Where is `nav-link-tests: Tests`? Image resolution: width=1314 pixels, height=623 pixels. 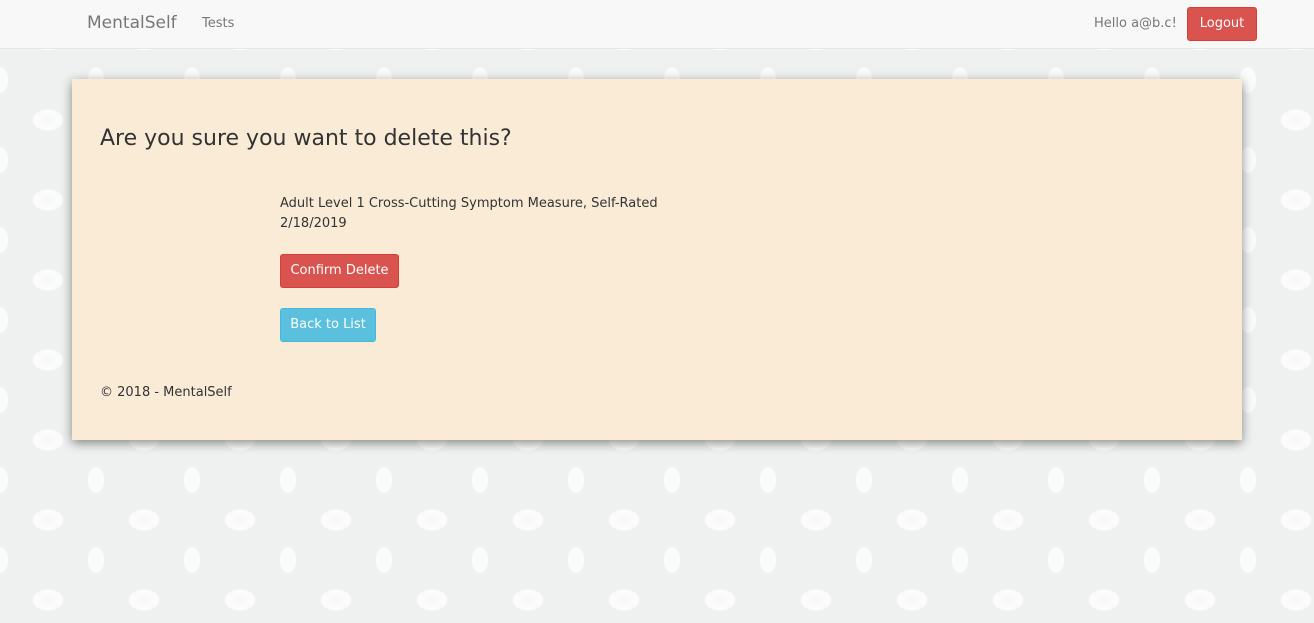
nav-link-tests: Tests is located at coordinates (218, 23).